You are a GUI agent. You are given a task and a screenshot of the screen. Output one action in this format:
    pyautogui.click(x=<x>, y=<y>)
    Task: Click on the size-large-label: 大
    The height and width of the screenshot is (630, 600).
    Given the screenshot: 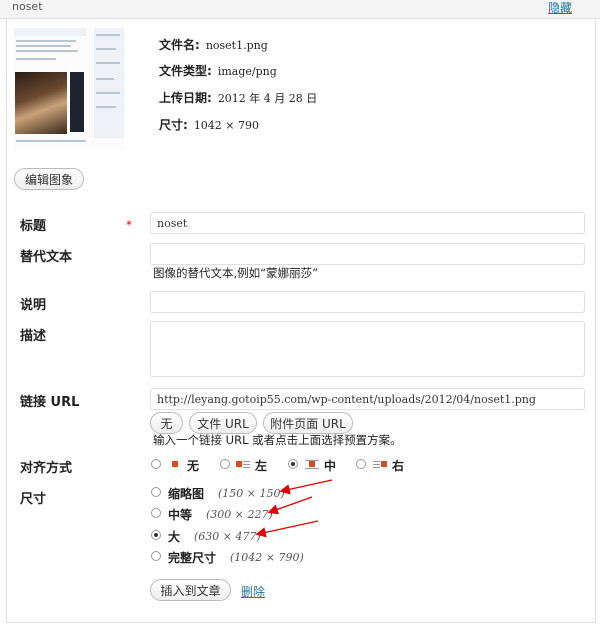 What is the action you would take?
    pyautogui.click(x=174, y=537)
    